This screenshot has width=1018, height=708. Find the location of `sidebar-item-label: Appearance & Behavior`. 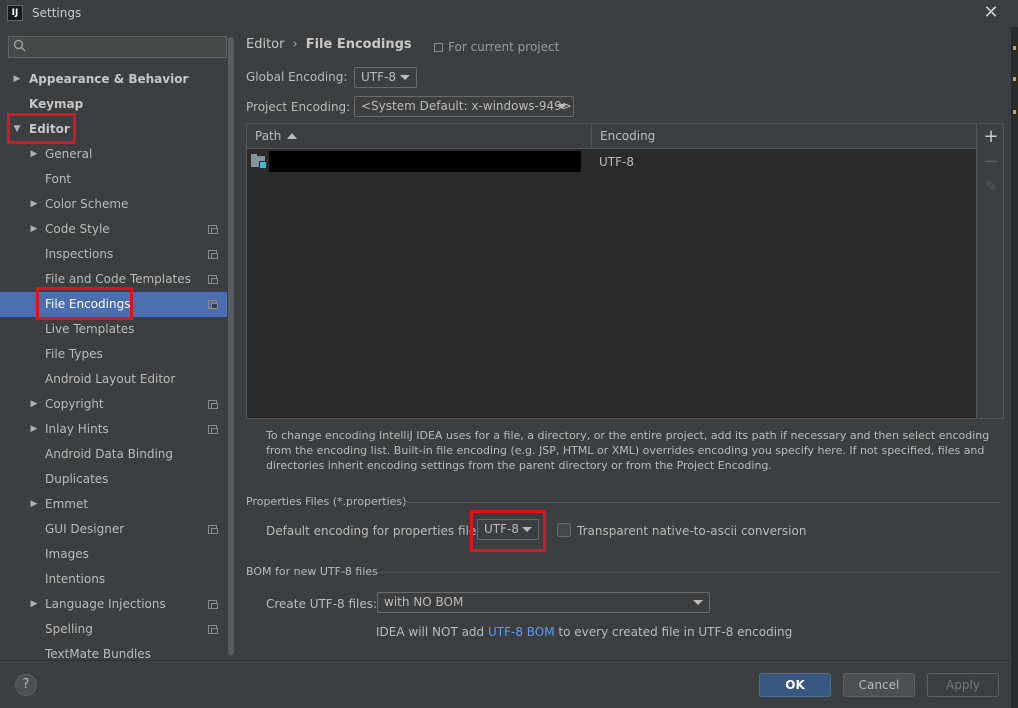

sidebar-item-label: Appearance & Behavior is located at coordinates (109, 79).